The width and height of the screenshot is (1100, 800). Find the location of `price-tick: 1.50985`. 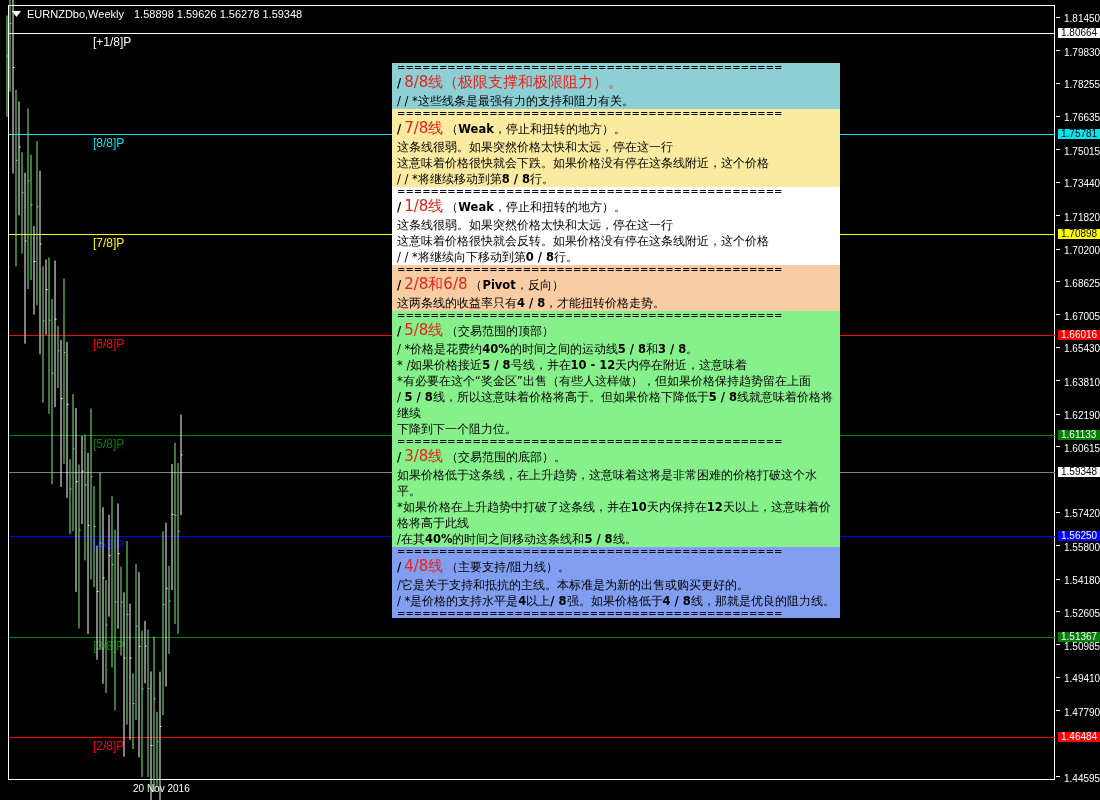

price-tick: 1.50985 is located at coordinates (1082, 646).